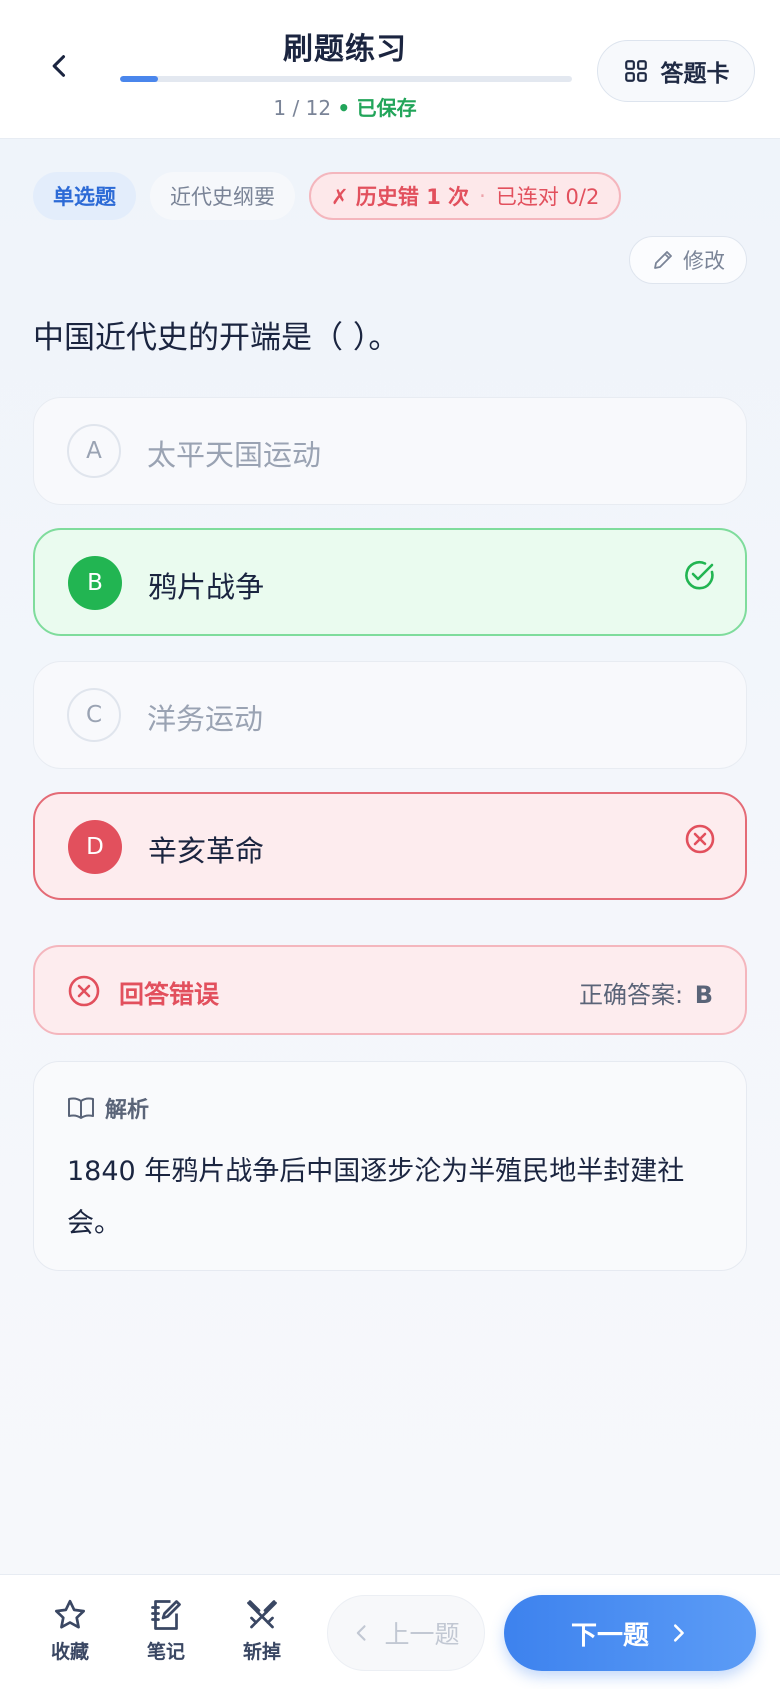 The image size is (780, 1689). What do you see at coordinates (261, 1652) in the screenshot?
I see `remove-label: 斩掉` at bounding box center [261, 1652].